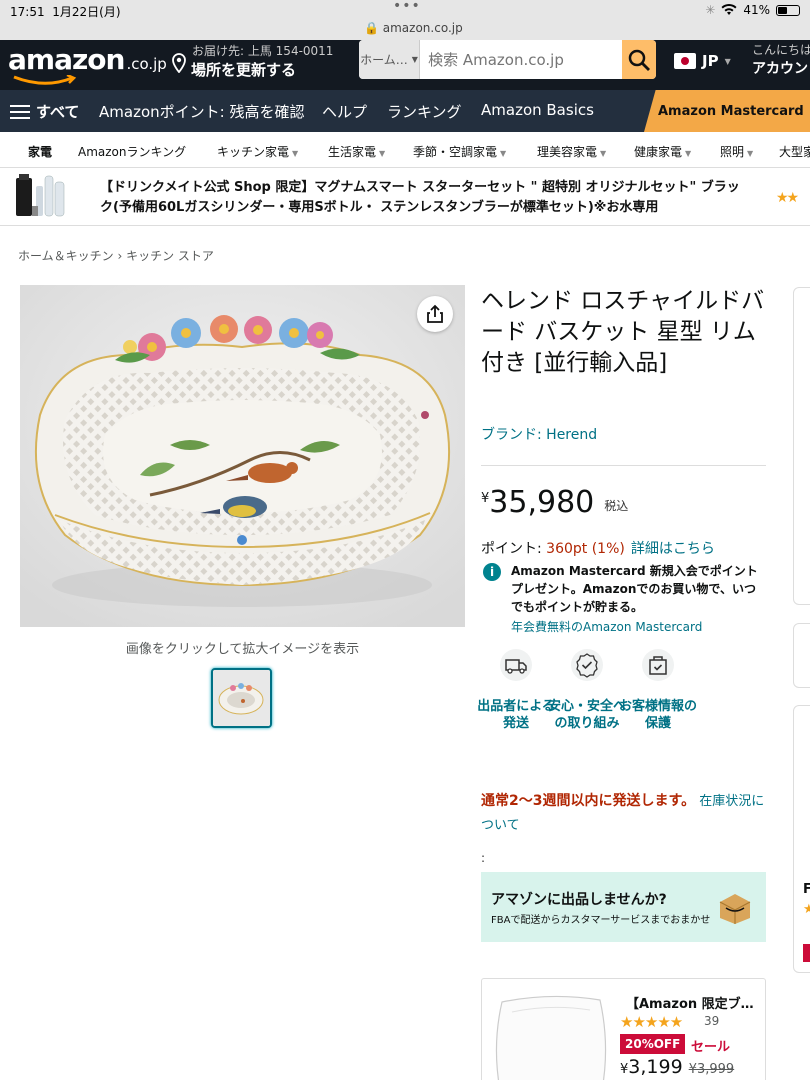 The height and width of the screenshot is (1080, 810). I want to click on subnav-item-appliances: 家電, so click(40, 151).